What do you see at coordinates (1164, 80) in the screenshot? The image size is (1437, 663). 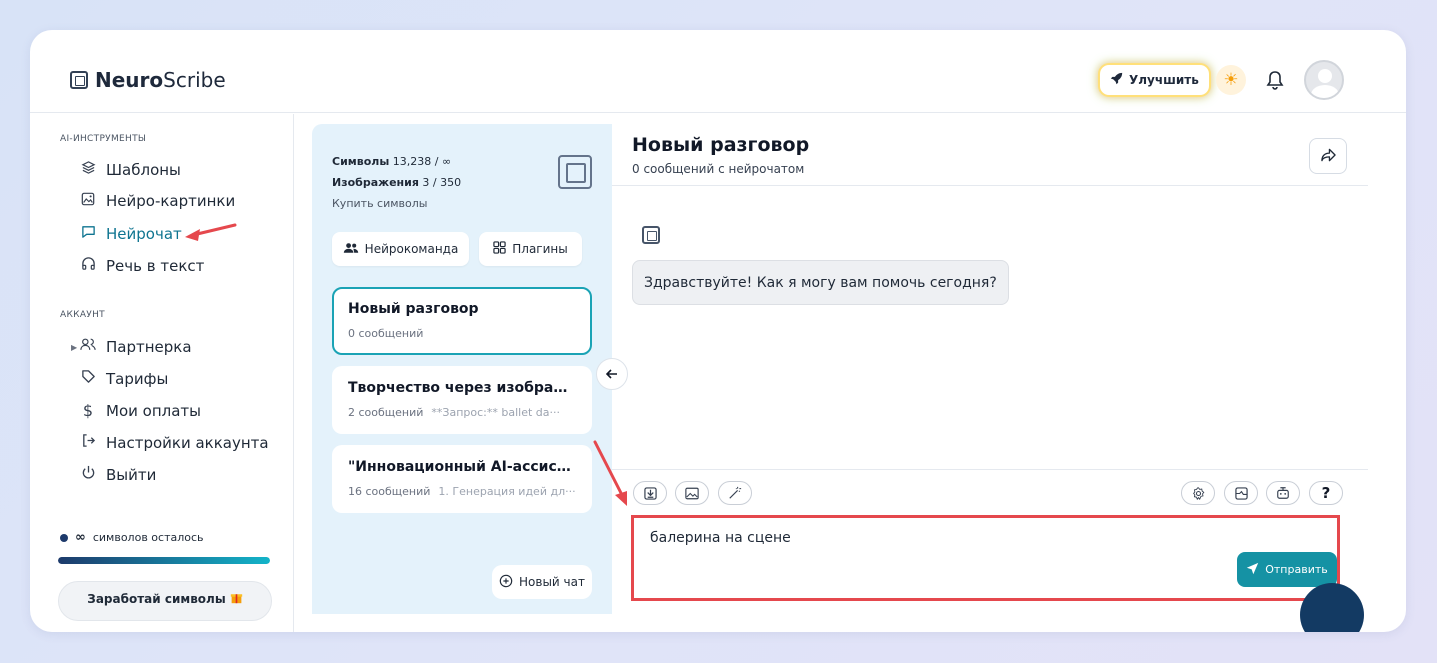 I see `upgrade-label: Улучшить` at bounding box center [1164, 80].